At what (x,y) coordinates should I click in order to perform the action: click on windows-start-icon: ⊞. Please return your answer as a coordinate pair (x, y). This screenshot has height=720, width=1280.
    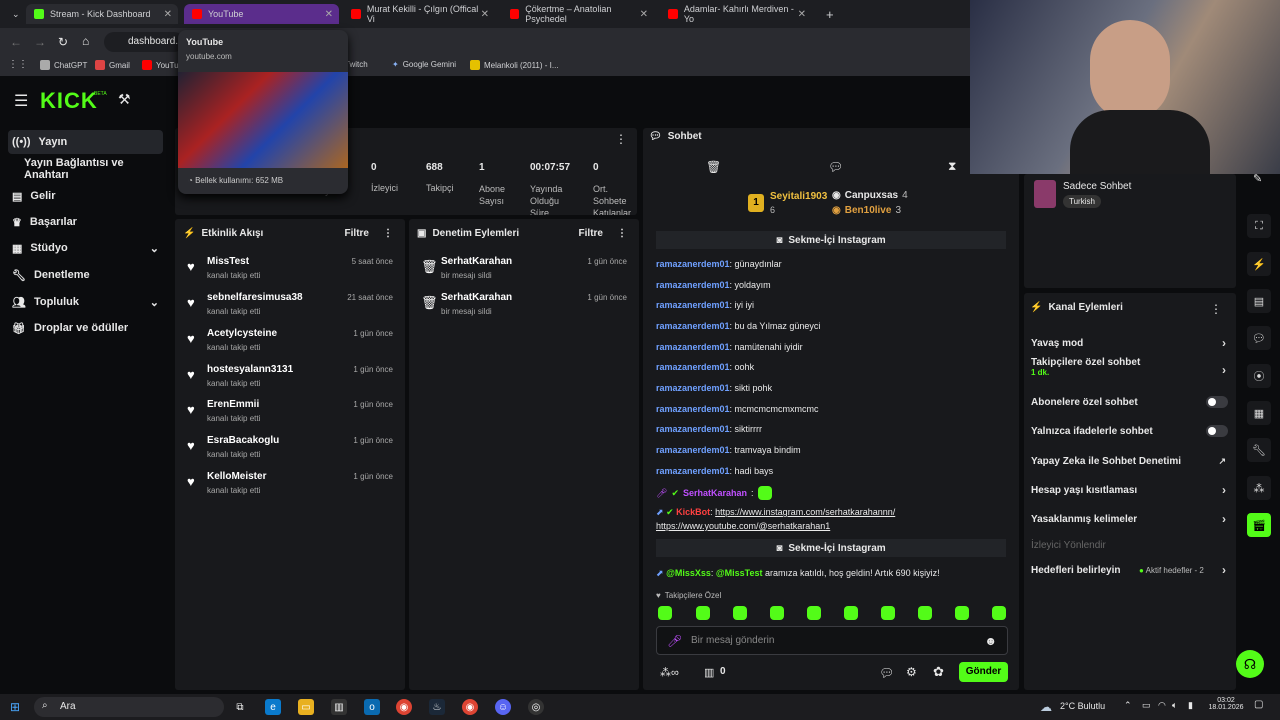
    Looking at the image, I should click on (15, 707).